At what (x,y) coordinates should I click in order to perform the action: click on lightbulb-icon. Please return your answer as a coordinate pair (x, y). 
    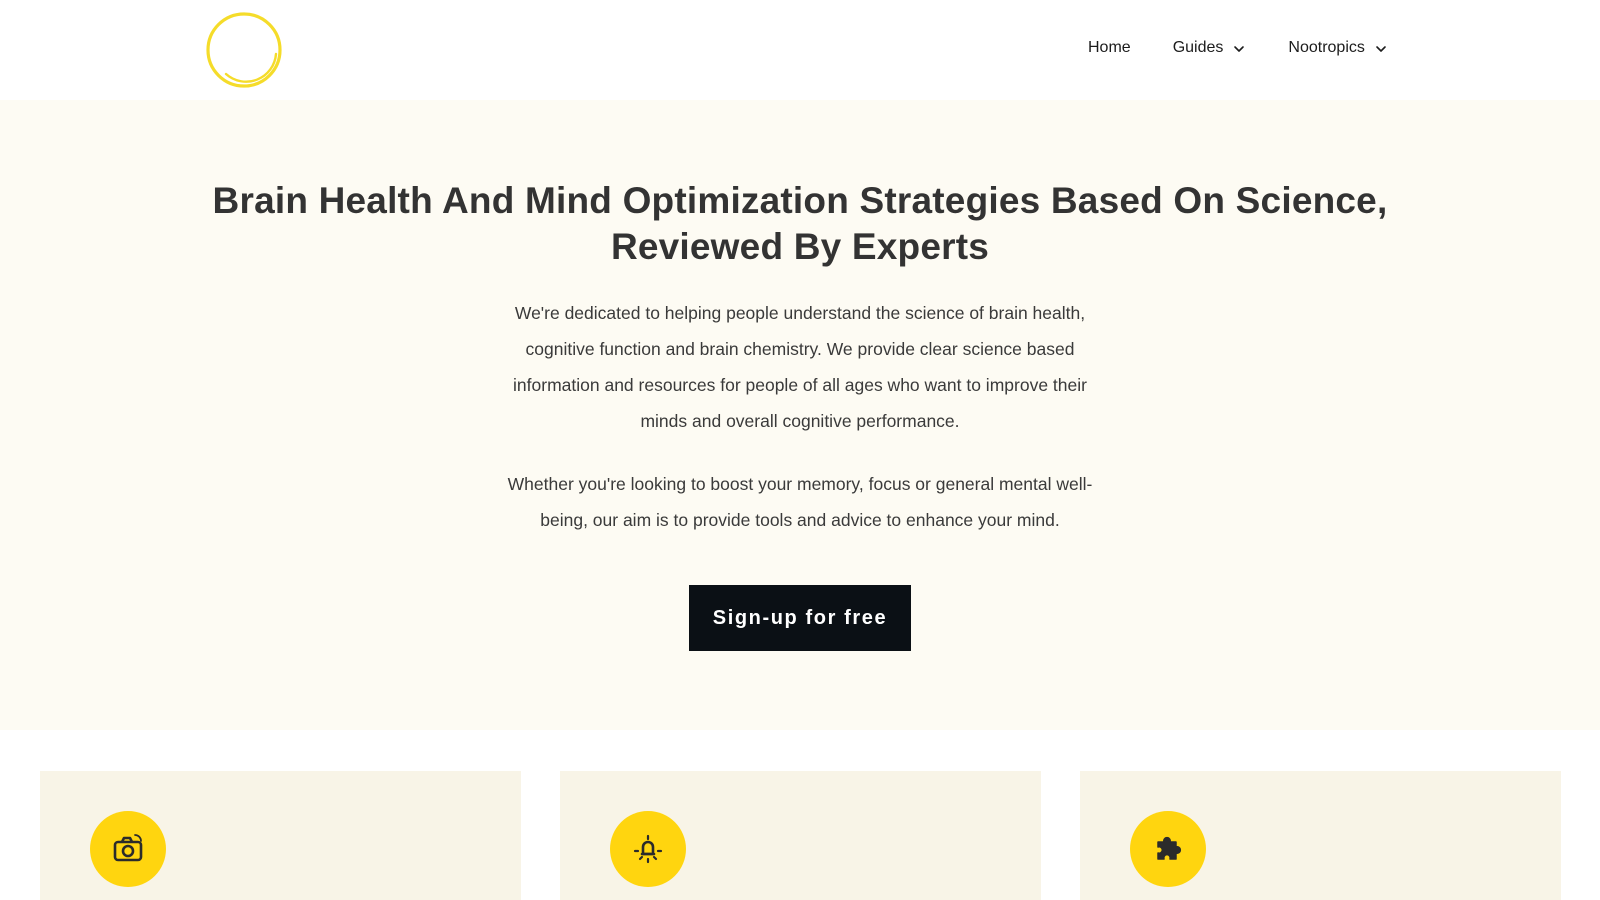
    Looking at the image, I should click on (648, 849).